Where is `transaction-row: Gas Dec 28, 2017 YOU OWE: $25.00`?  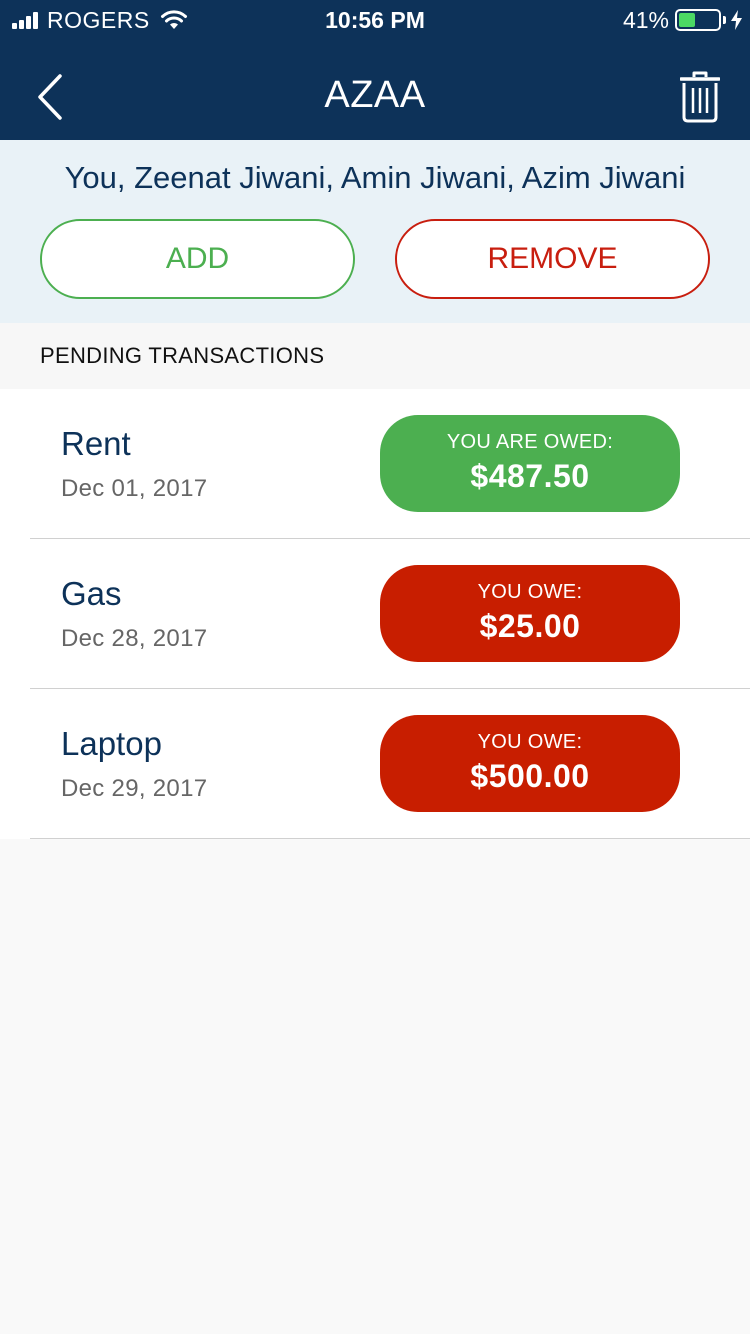 transaction-row: Gas Dec 28, 2017 YOU OWE: $25.00 is located at coordinates (375, 614).